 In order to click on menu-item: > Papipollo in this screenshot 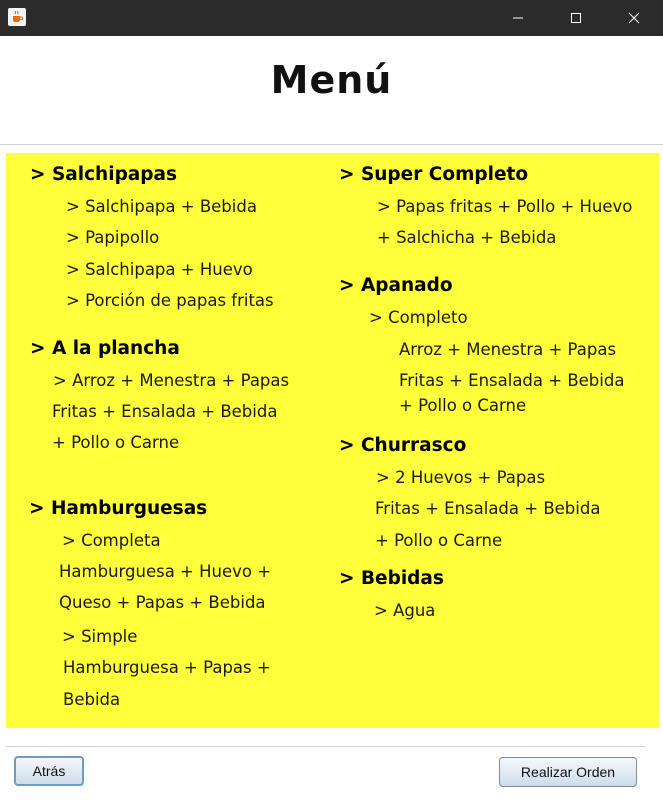, I will do `click(113, 237)`.